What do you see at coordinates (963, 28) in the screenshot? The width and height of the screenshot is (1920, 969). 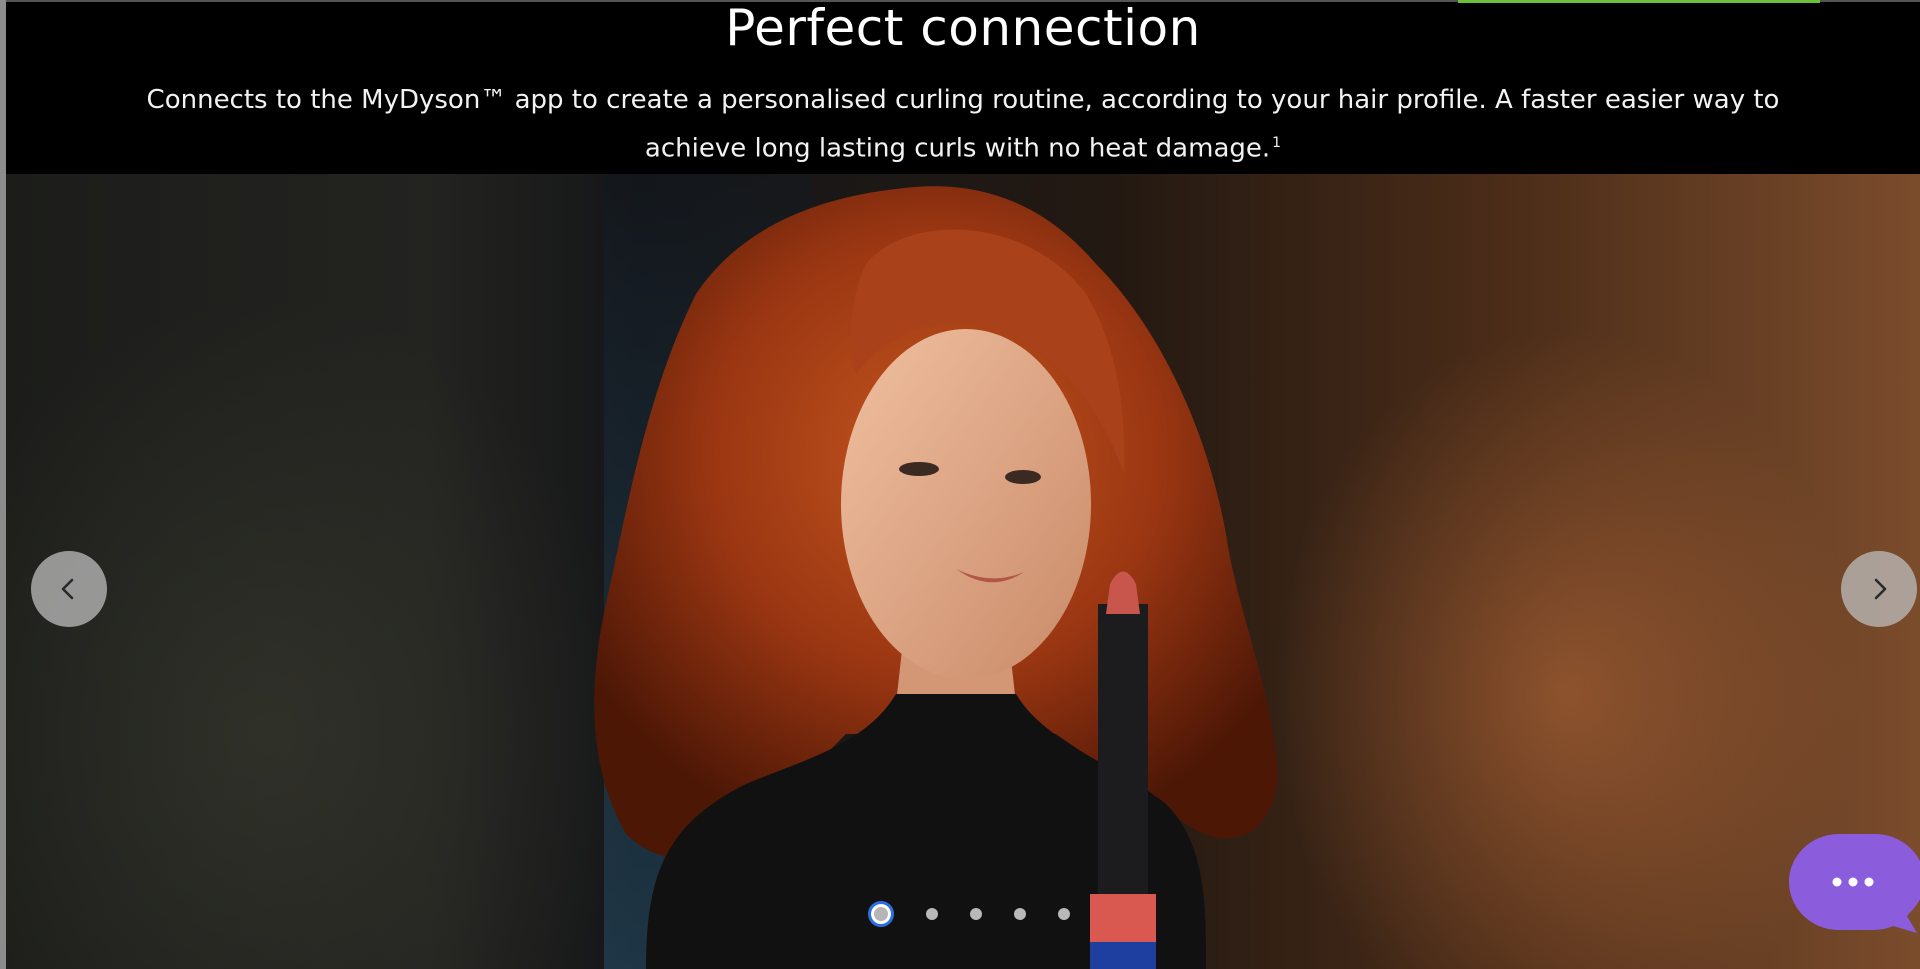 I see `section-title: Perfect connection` at bounding box center [963, 28].